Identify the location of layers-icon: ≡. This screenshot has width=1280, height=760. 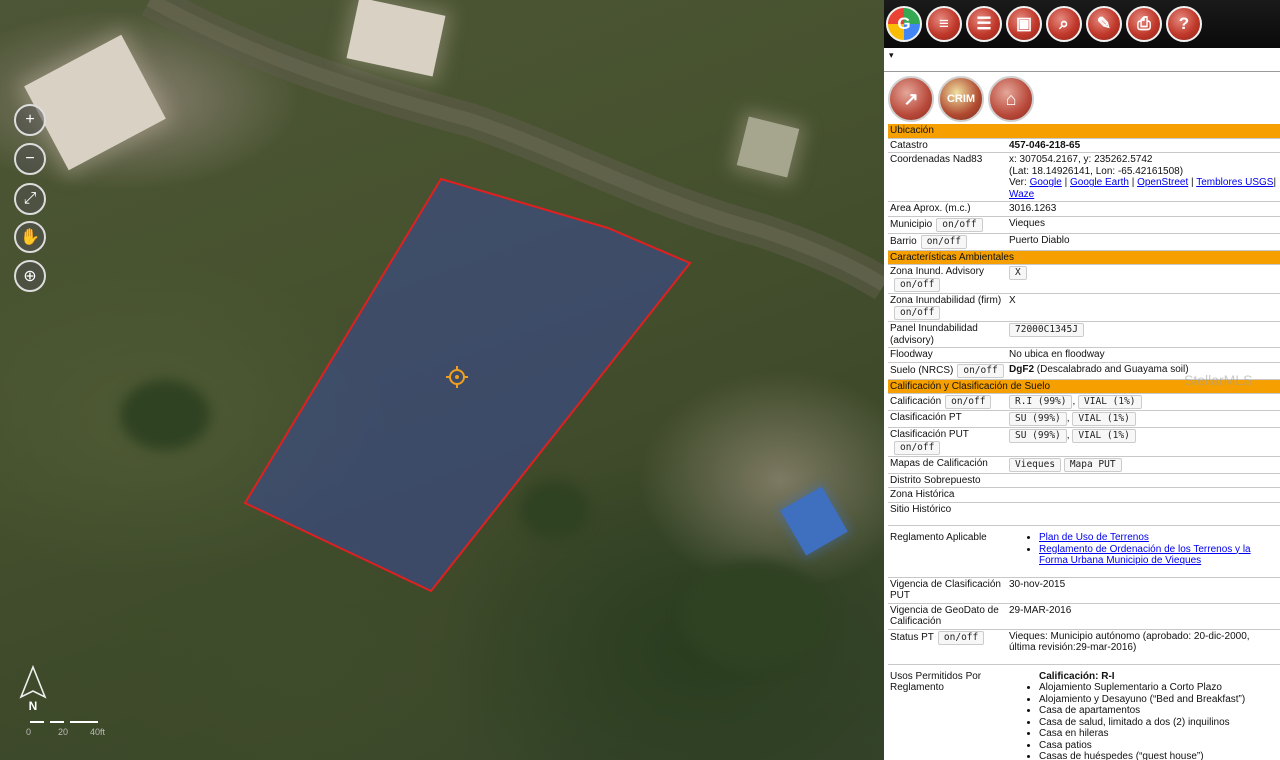
(944, 23).